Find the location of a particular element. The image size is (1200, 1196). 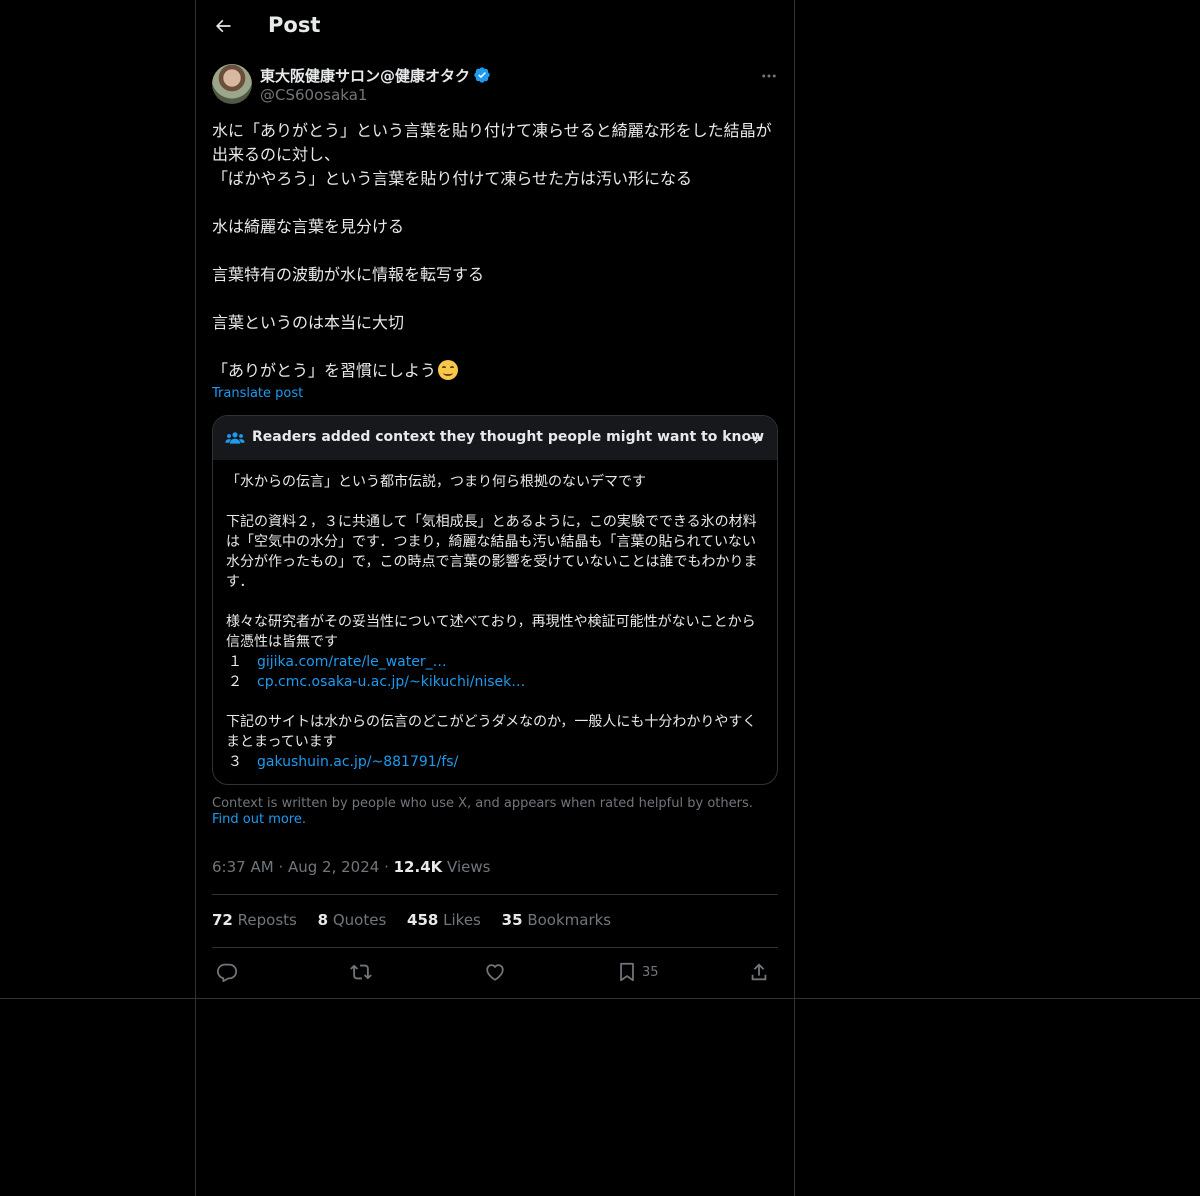

note-reference: ３ gakushuin.ac.jp/~881791/fs/ is located at coordinates (496, 762).